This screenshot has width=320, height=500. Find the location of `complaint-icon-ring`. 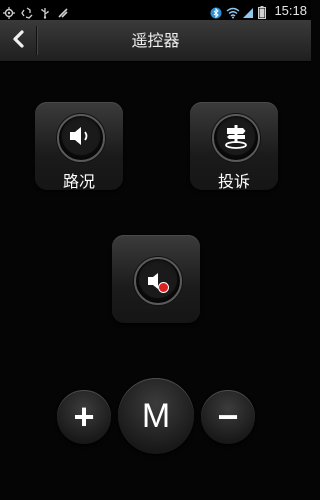

complaint-icon-ring is located at coordinates (236, 138).